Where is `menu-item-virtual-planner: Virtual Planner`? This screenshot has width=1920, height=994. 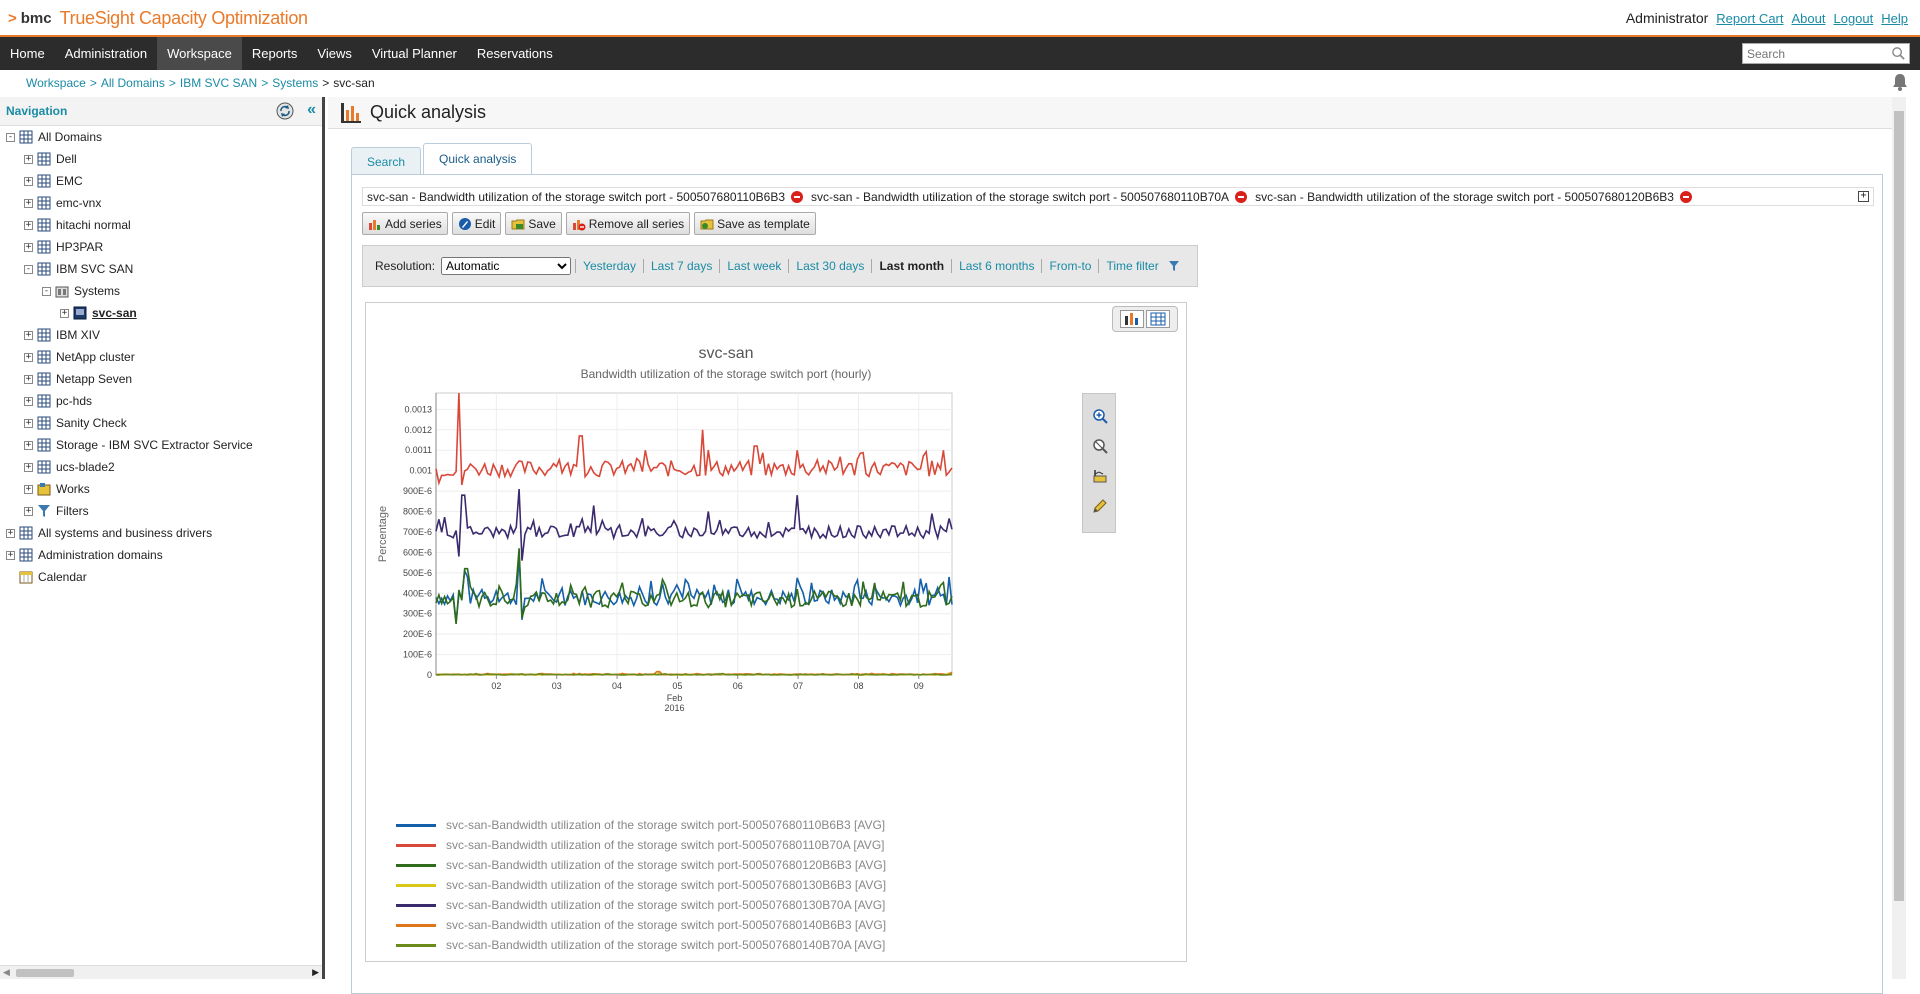 menu-item-virtual-planner: Virtual Planner is located at coordinates (414, 53).